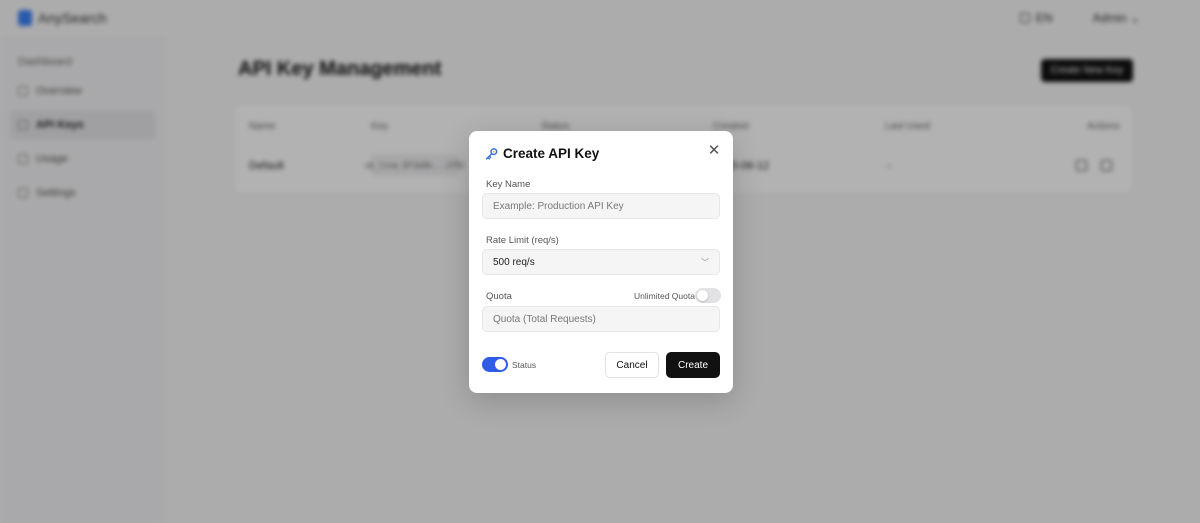 The height and width of the screenshot is (523, 1200). What do you see at coordinates (524, 365) in the screenshot?
I see `status-label: Status` at bounding box center [524, 365].